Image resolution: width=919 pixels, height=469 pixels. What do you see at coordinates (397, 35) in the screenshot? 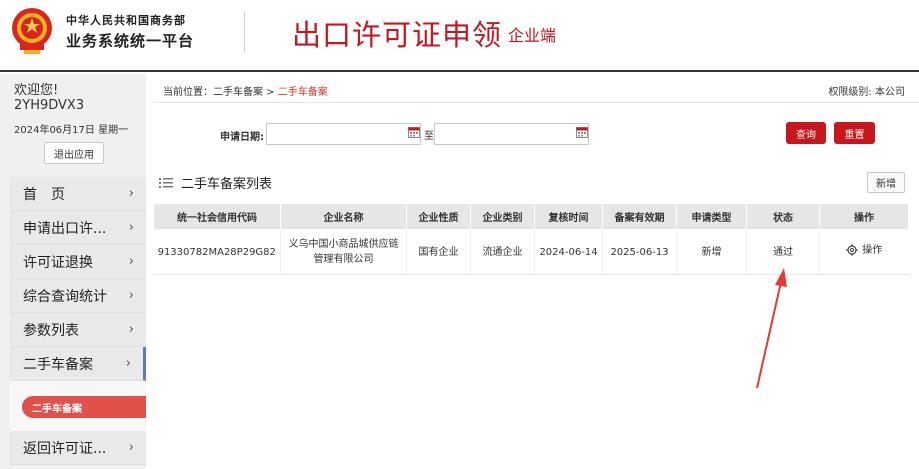
I see `app-title: 出口许可证申领` at bounding box center [397, 35].